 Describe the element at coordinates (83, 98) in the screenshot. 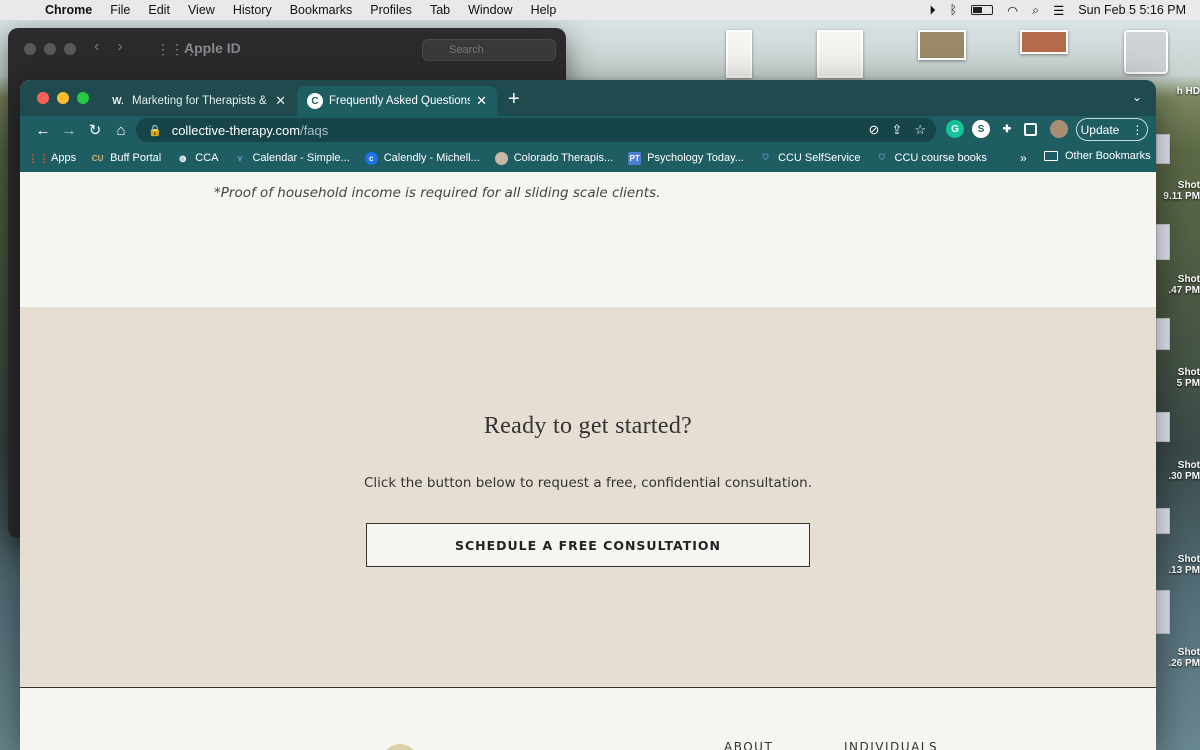

I see `zoom-button` at that location.